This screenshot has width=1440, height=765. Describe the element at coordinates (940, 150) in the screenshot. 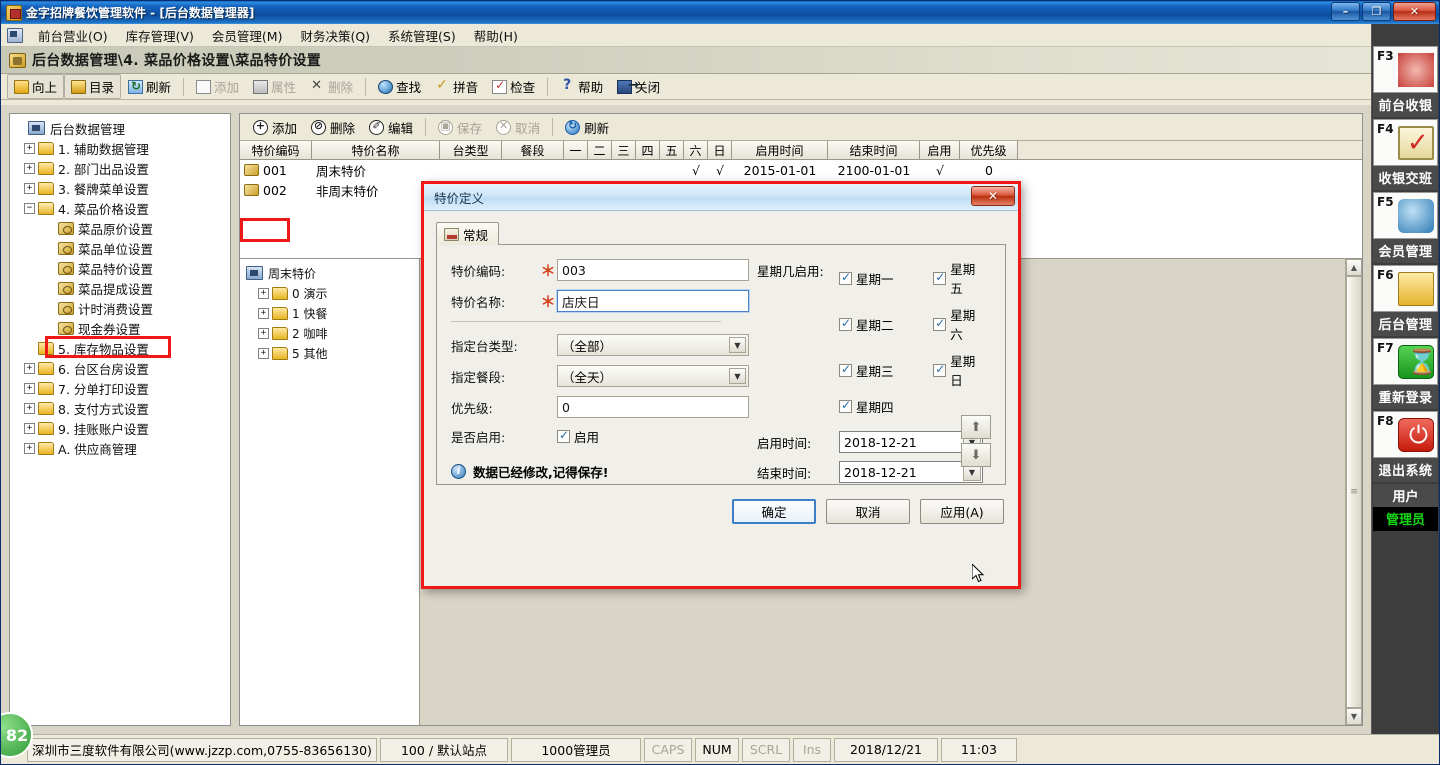

I see `grid-column-header-13: 启用` at that location.